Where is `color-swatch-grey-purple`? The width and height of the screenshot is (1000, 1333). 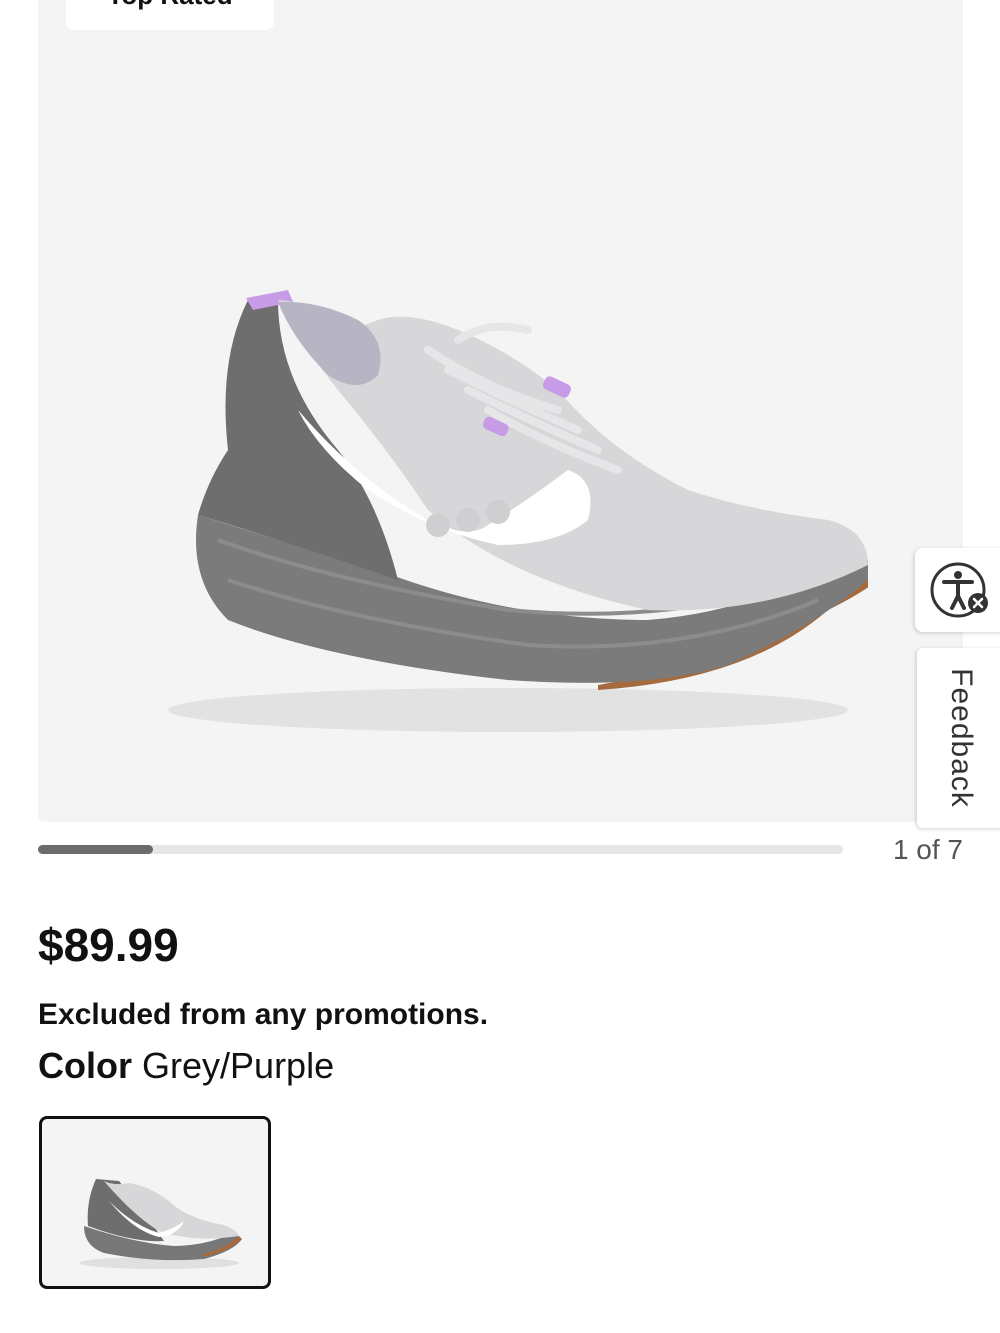
color-swatch-grey-purple is located at coordinates (155, 1202).